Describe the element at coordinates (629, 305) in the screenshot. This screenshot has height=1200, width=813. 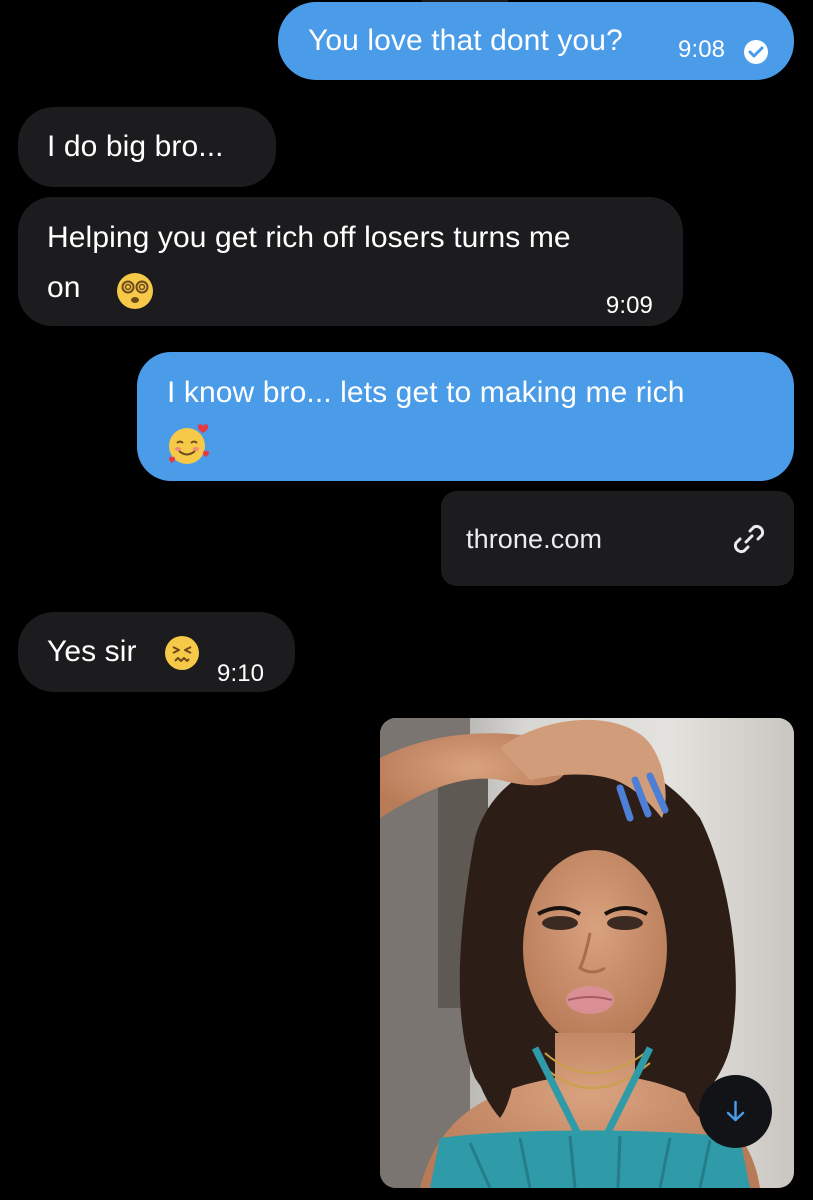
I see `message-time: 9:09` at that location.